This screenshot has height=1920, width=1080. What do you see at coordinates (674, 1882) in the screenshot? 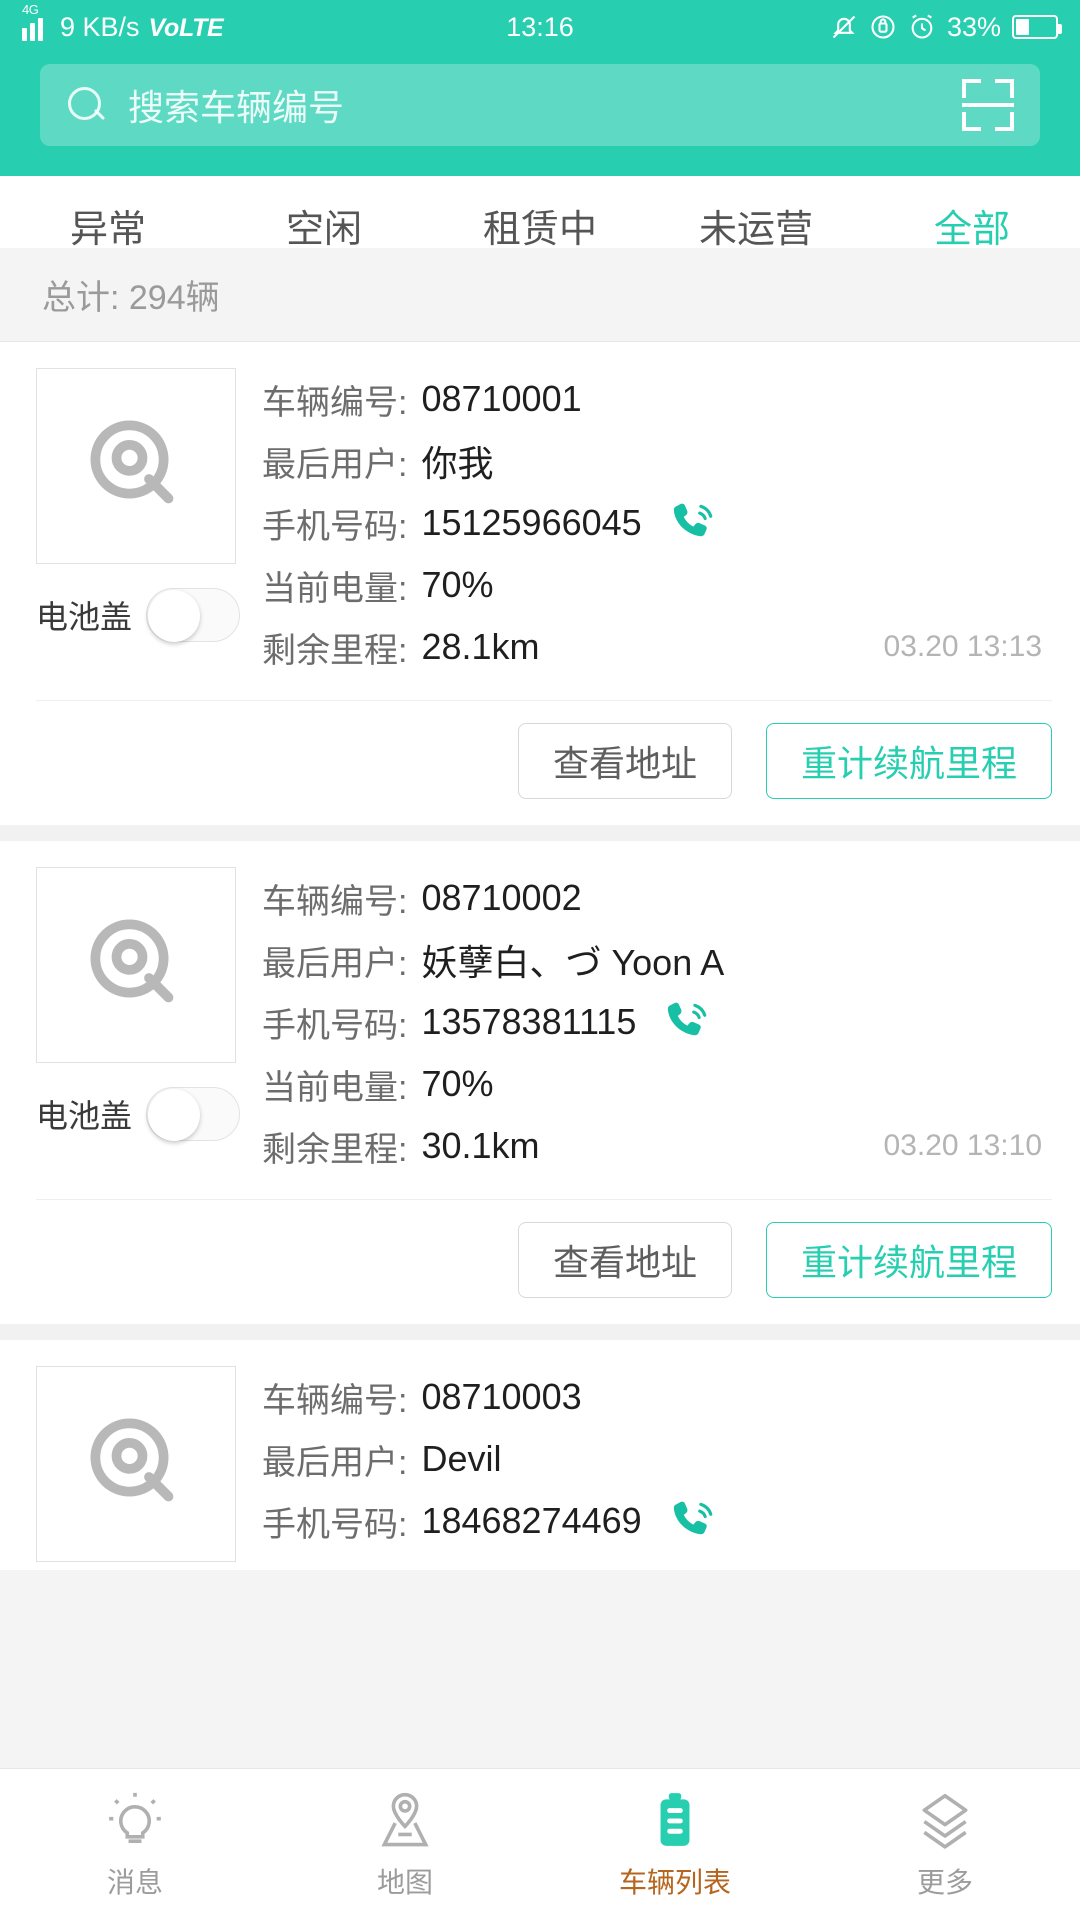
I see `nav-label-vehicle-list: 车辆列表` at bounding box center [674, 1882].